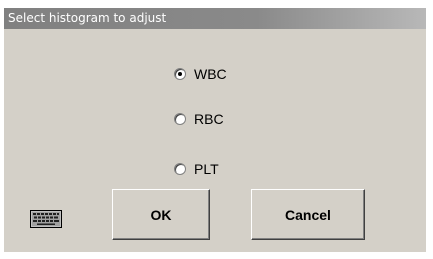  What do you see at coordinates (46, 219) in the screenshot?
I see `keyboard-icon` at bounding box center [46, 219].